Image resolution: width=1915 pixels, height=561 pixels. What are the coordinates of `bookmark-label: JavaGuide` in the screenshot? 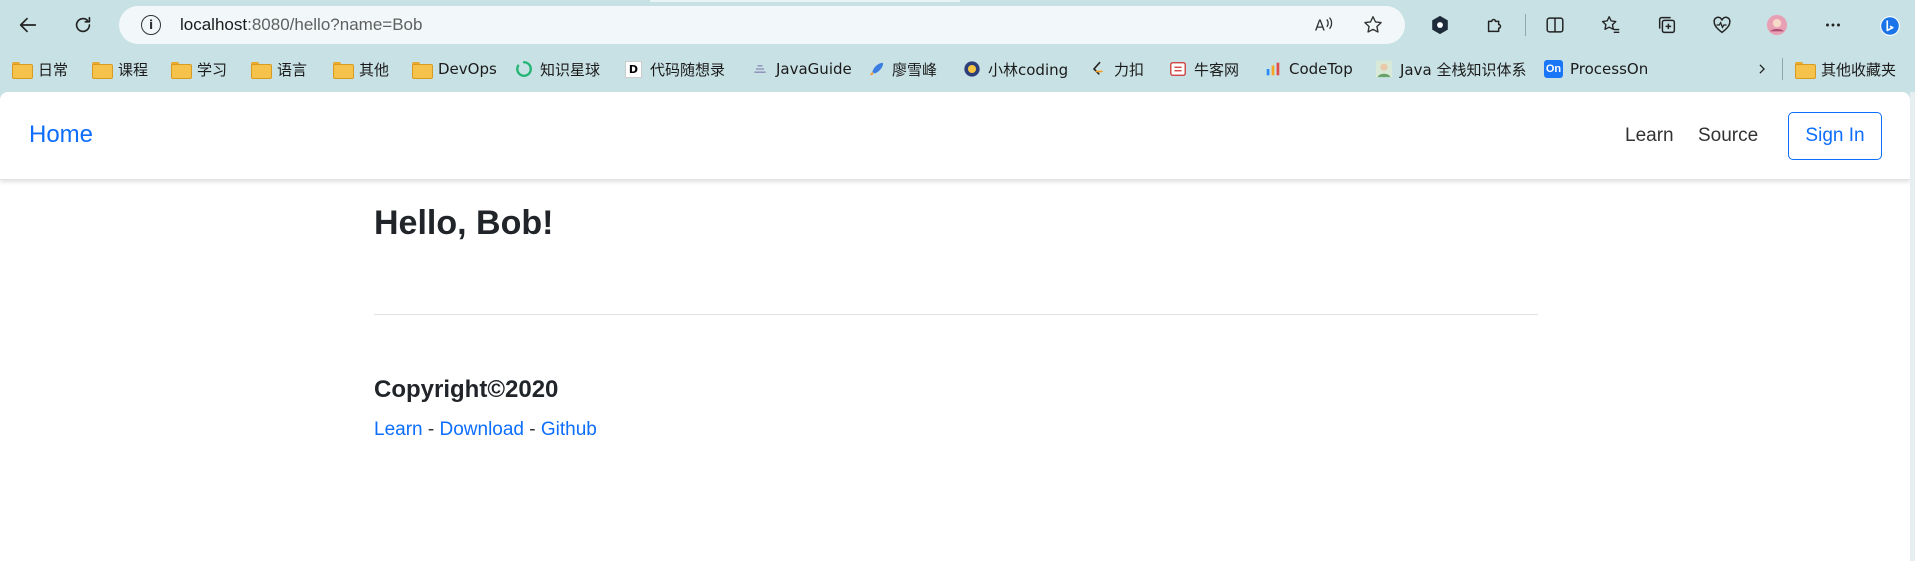 It's located at (814, 69).